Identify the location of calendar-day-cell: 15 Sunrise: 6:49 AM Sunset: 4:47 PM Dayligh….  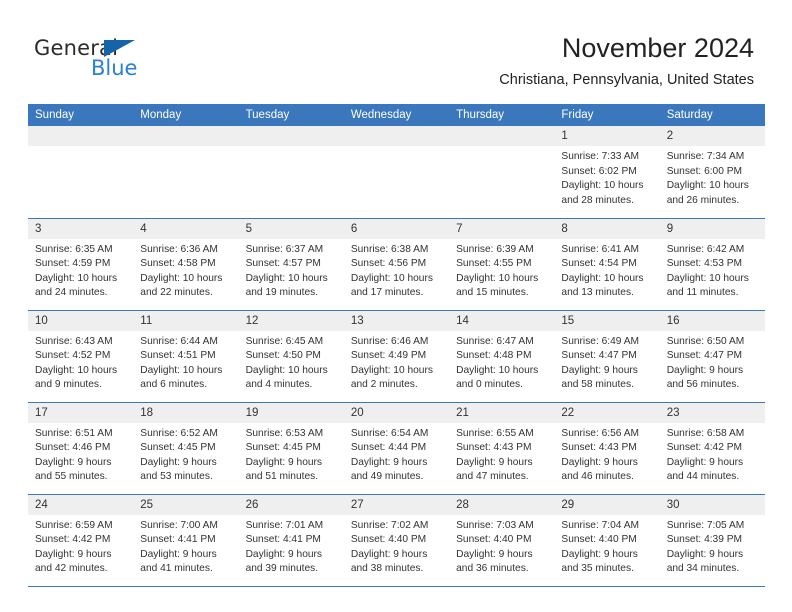
(607, 356).